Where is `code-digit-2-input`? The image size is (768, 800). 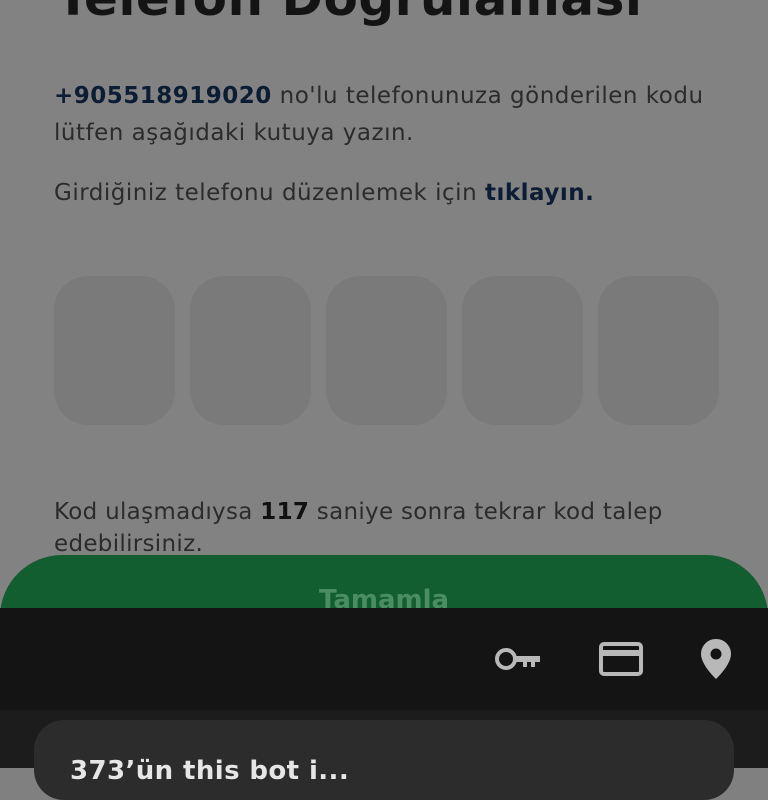
code-digit-2-input is located at coordinates (250, 350).